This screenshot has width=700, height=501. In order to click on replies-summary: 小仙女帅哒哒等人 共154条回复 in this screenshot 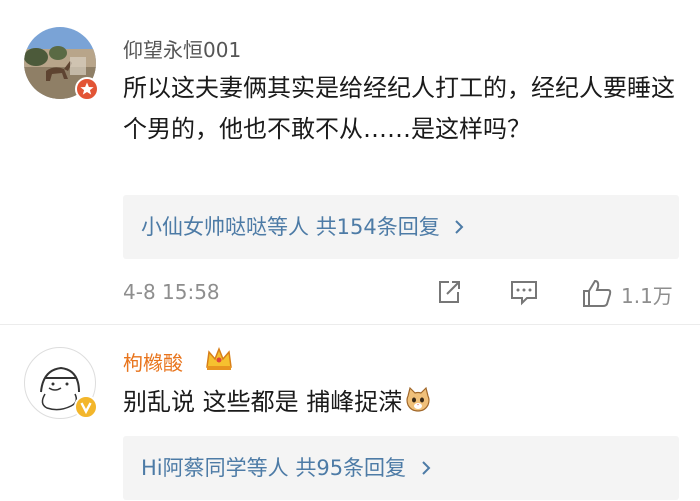, I will do `click(401, 227)`.